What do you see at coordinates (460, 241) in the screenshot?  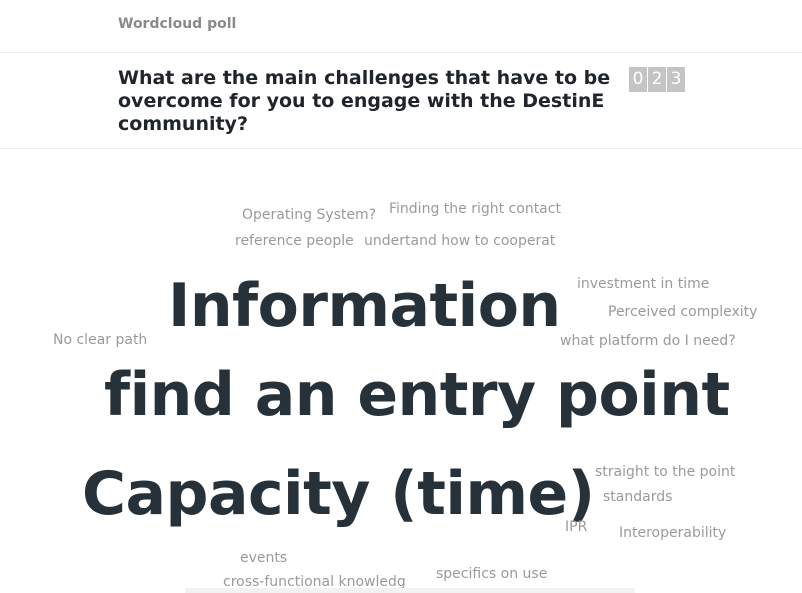 I see `wordcloud-word: undertand how to cooperat` at bounding box center [460, 241].